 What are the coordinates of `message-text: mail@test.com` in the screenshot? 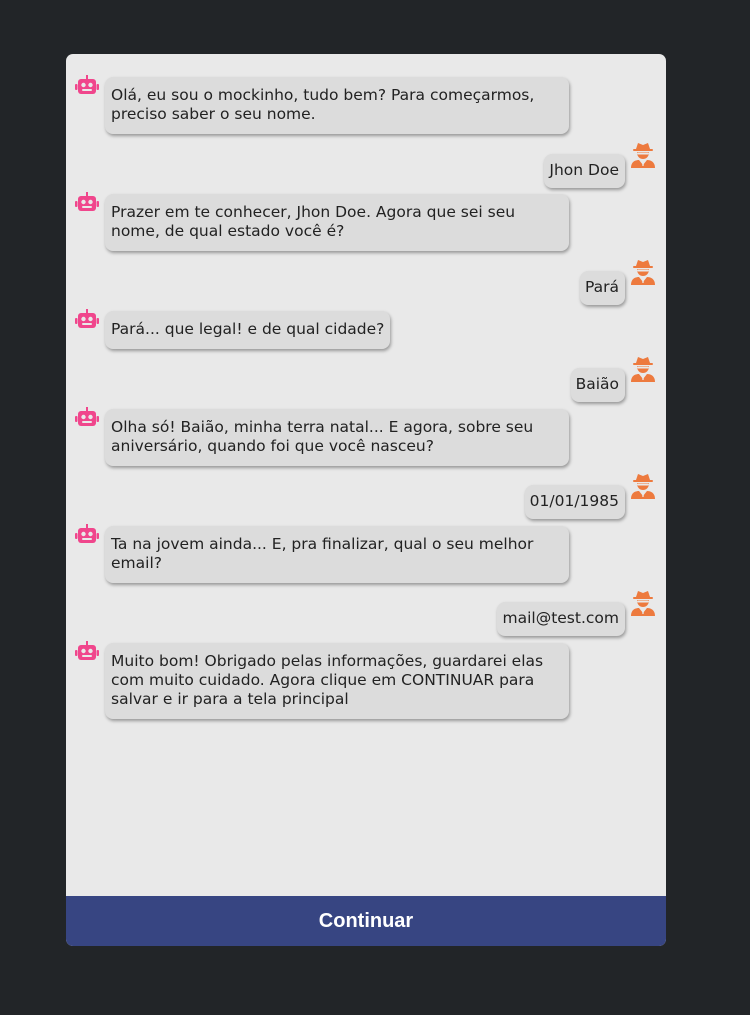 It's located at (561, 619).